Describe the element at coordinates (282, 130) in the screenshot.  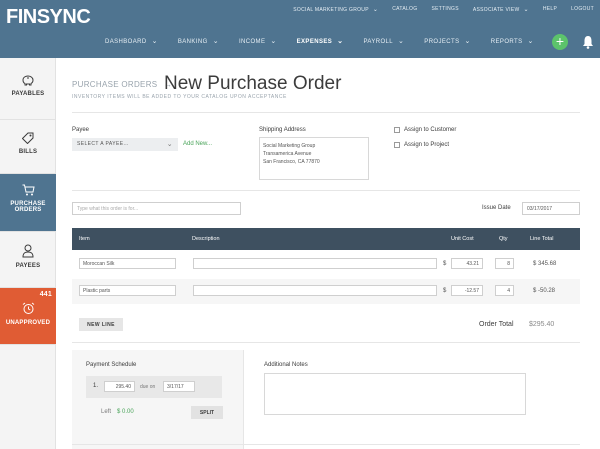
I see `shipping-address-label: Shipping Address` at that location.